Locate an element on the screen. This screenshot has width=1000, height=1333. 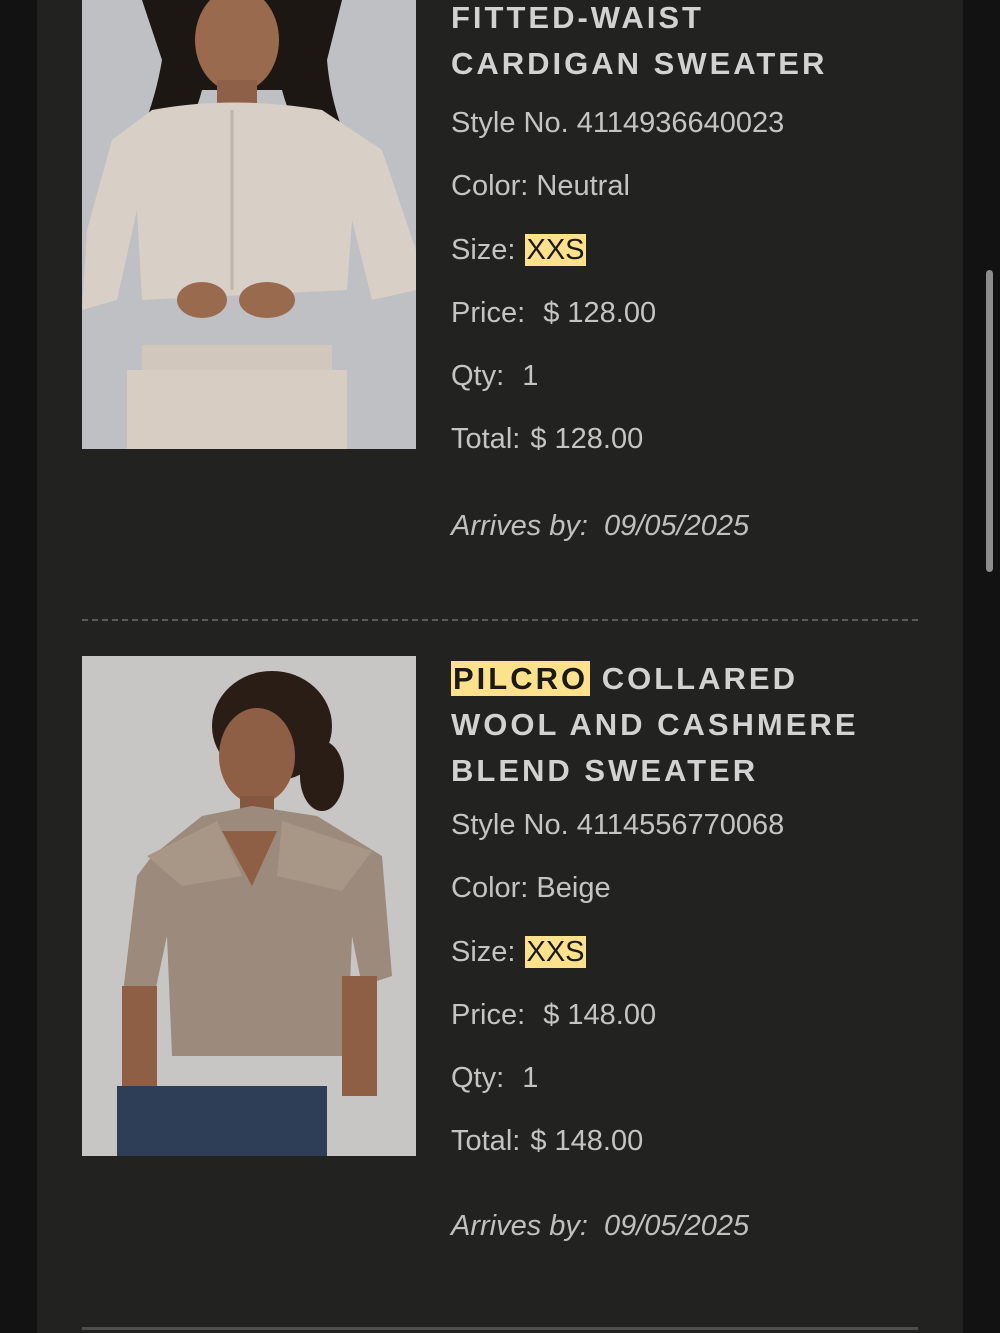
color-row: Color: Neutral is located at coordinates (681, 186).